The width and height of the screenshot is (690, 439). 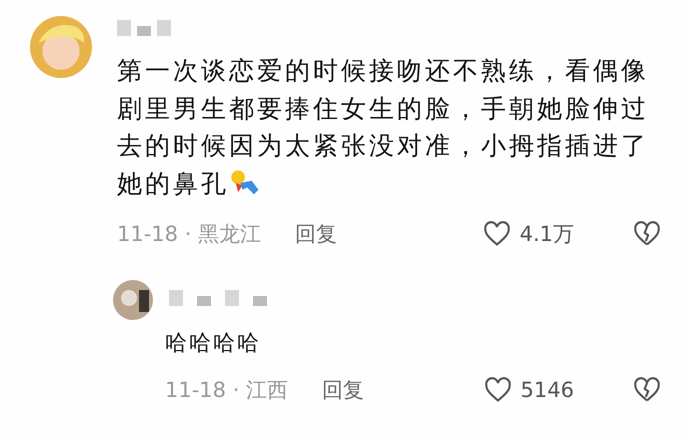 I want to click on comment-text-line: 第一次谈恋爱的时候接吻还不熟练，看偶像, so click(x=383, y=71).